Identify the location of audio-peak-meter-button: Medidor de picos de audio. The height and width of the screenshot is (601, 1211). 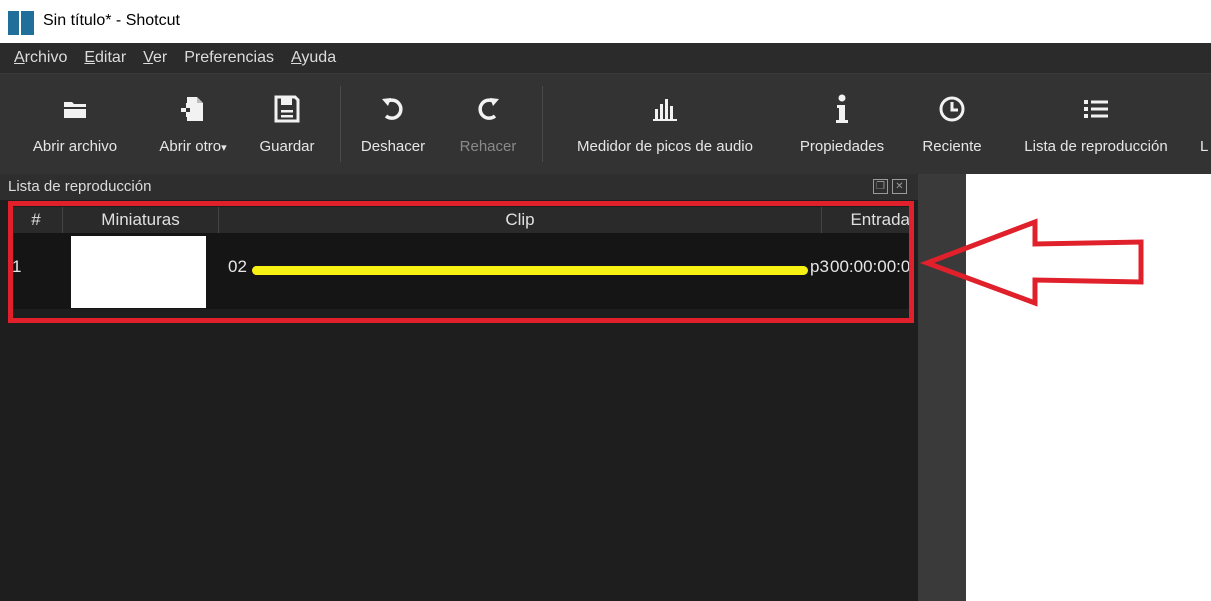
(665, 124).